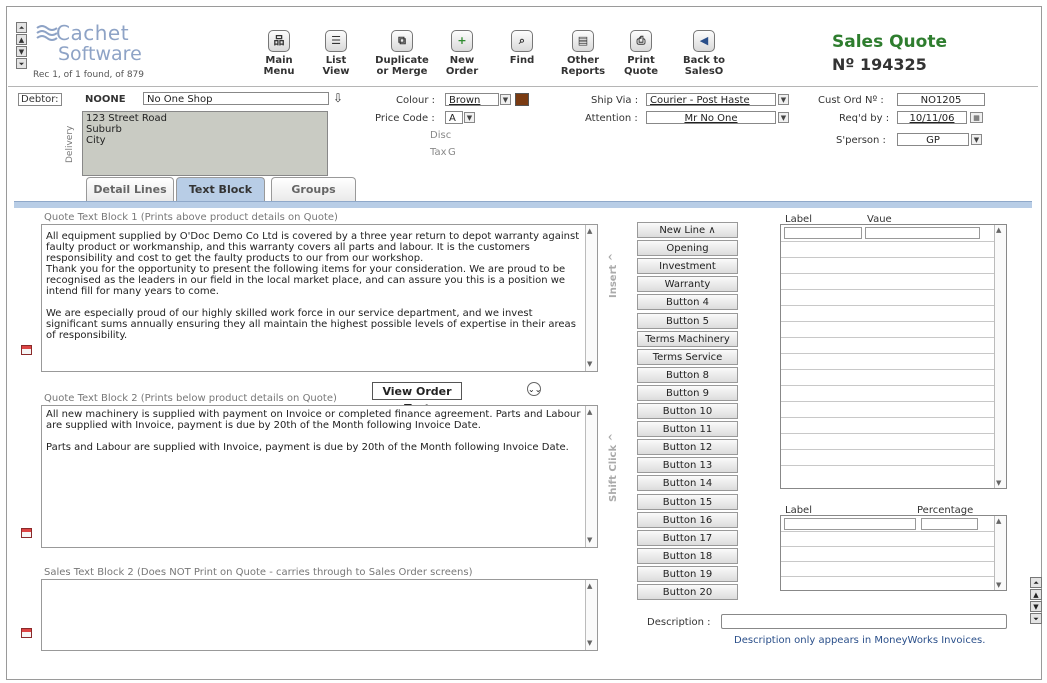 The width and height of the screenshot is (1047, 683). Describe the element at coordinates (976, 139) in the screenshot. I see `sperson-dropdown-icon: ▼` at that location.